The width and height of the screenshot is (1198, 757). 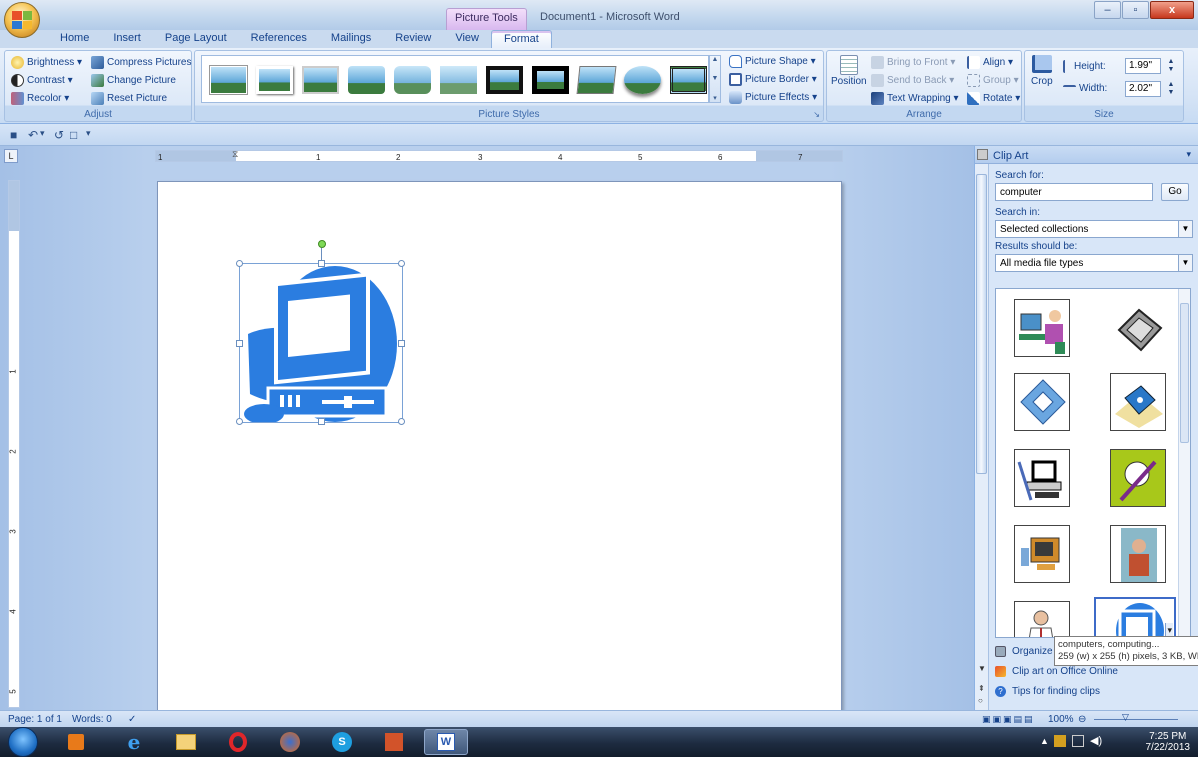 I want to click on skype-icon: S, so click(x=342, y=742).